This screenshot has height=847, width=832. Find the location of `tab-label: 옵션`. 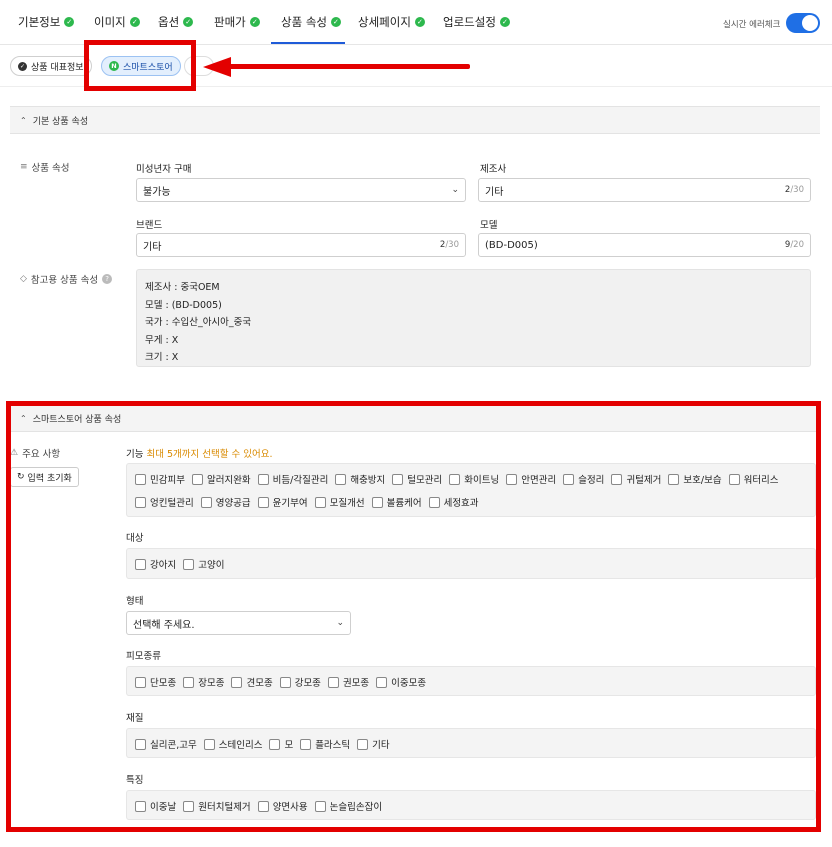

tab-label: 옵션 is located at coordinates (169, 22).